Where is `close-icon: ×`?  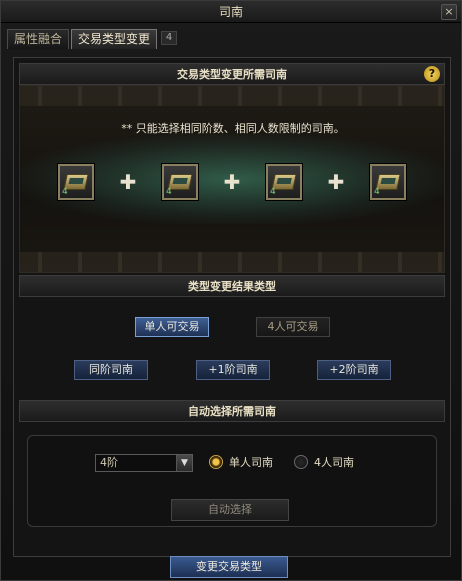 close-icon: × is located at coordinates (449, 11).